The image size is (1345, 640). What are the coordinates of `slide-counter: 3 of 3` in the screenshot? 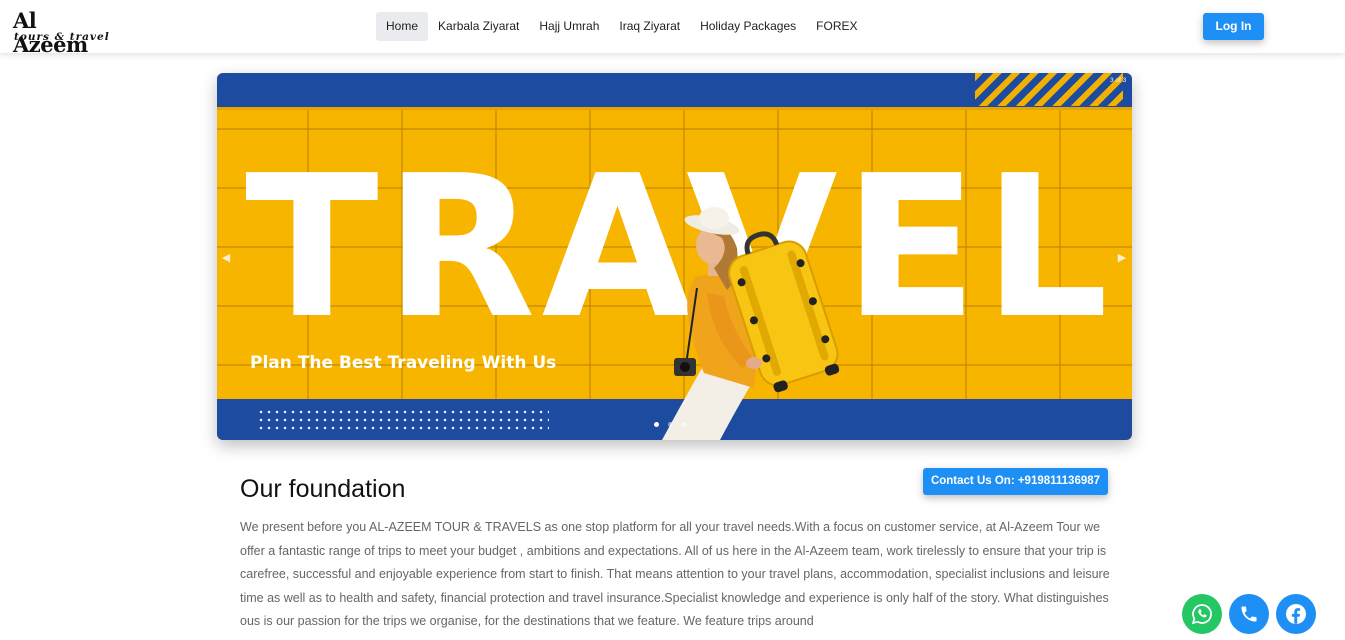 It's located at (1118, 80).